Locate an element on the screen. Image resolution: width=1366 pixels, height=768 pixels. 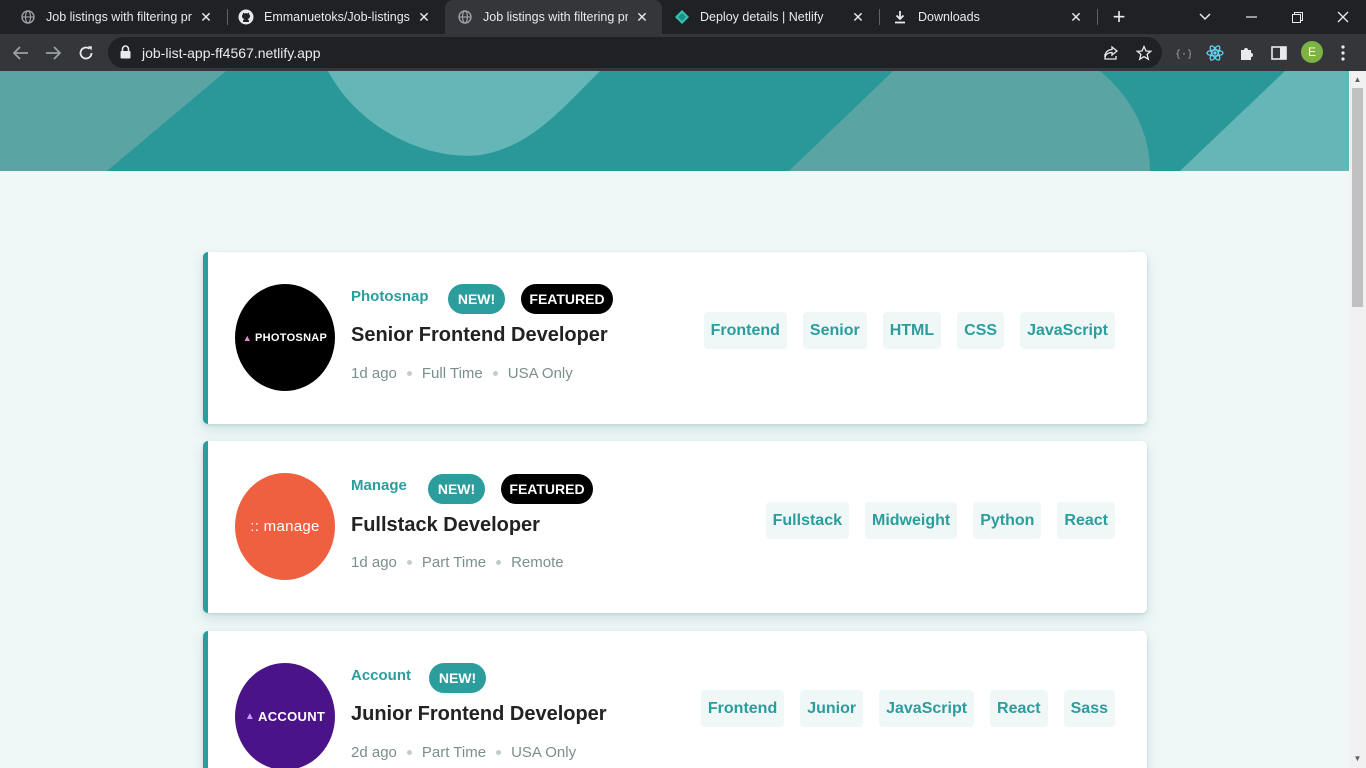
download-icon is located at coordinates (900, 17).